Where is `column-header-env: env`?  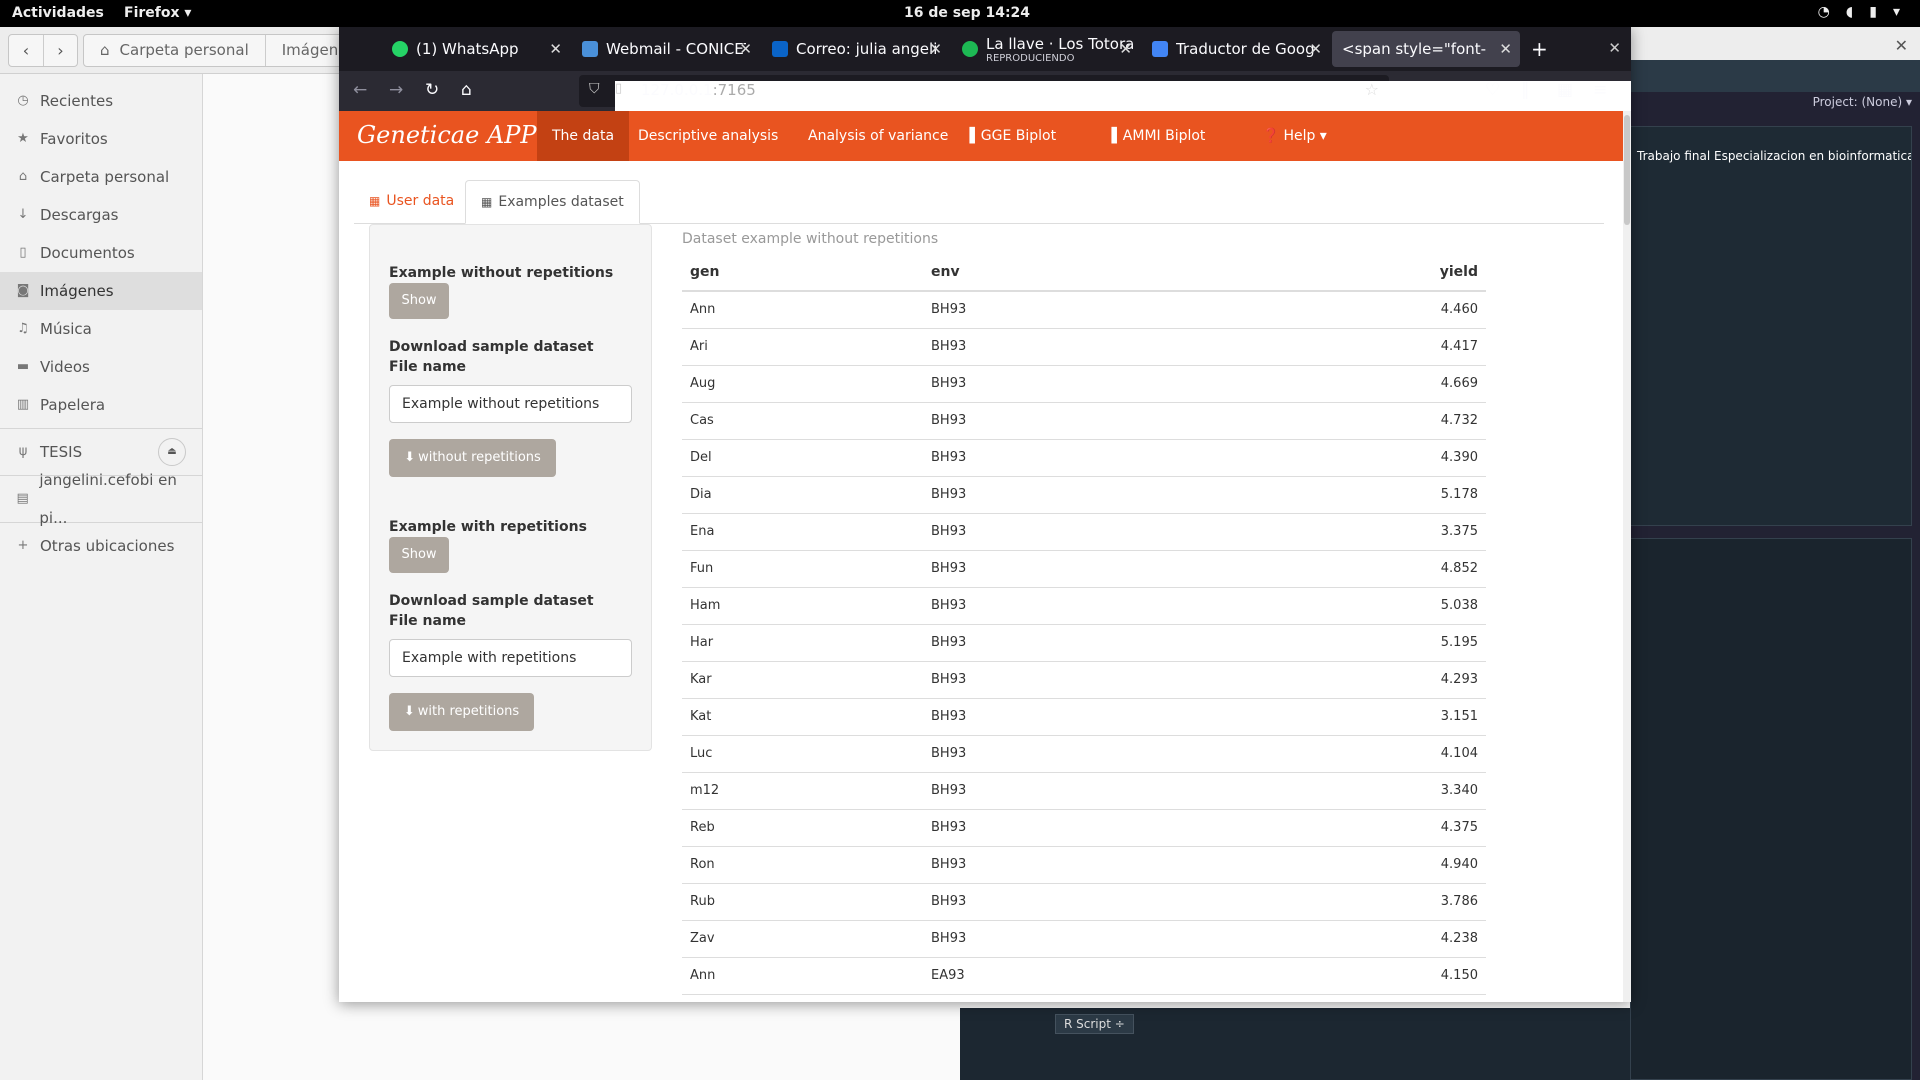
column-header-env: env is located at coordinates (945, 272).